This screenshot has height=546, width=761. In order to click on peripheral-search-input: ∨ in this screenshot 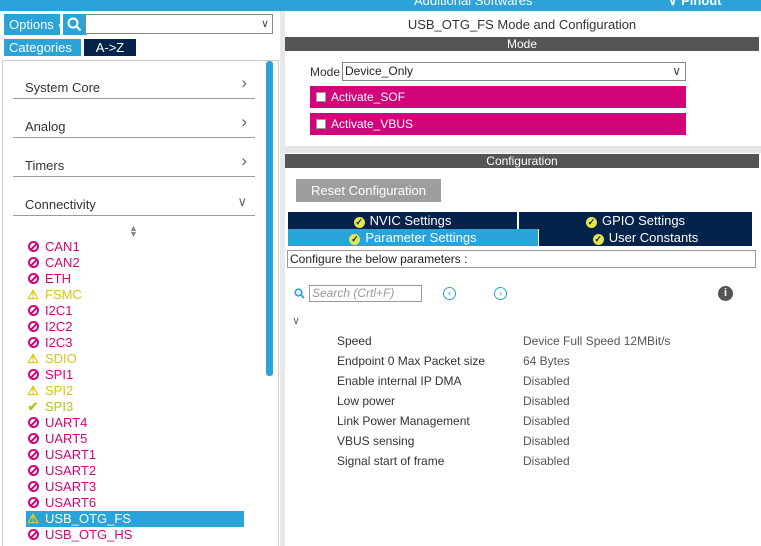, I will do `click(179, 24)`.